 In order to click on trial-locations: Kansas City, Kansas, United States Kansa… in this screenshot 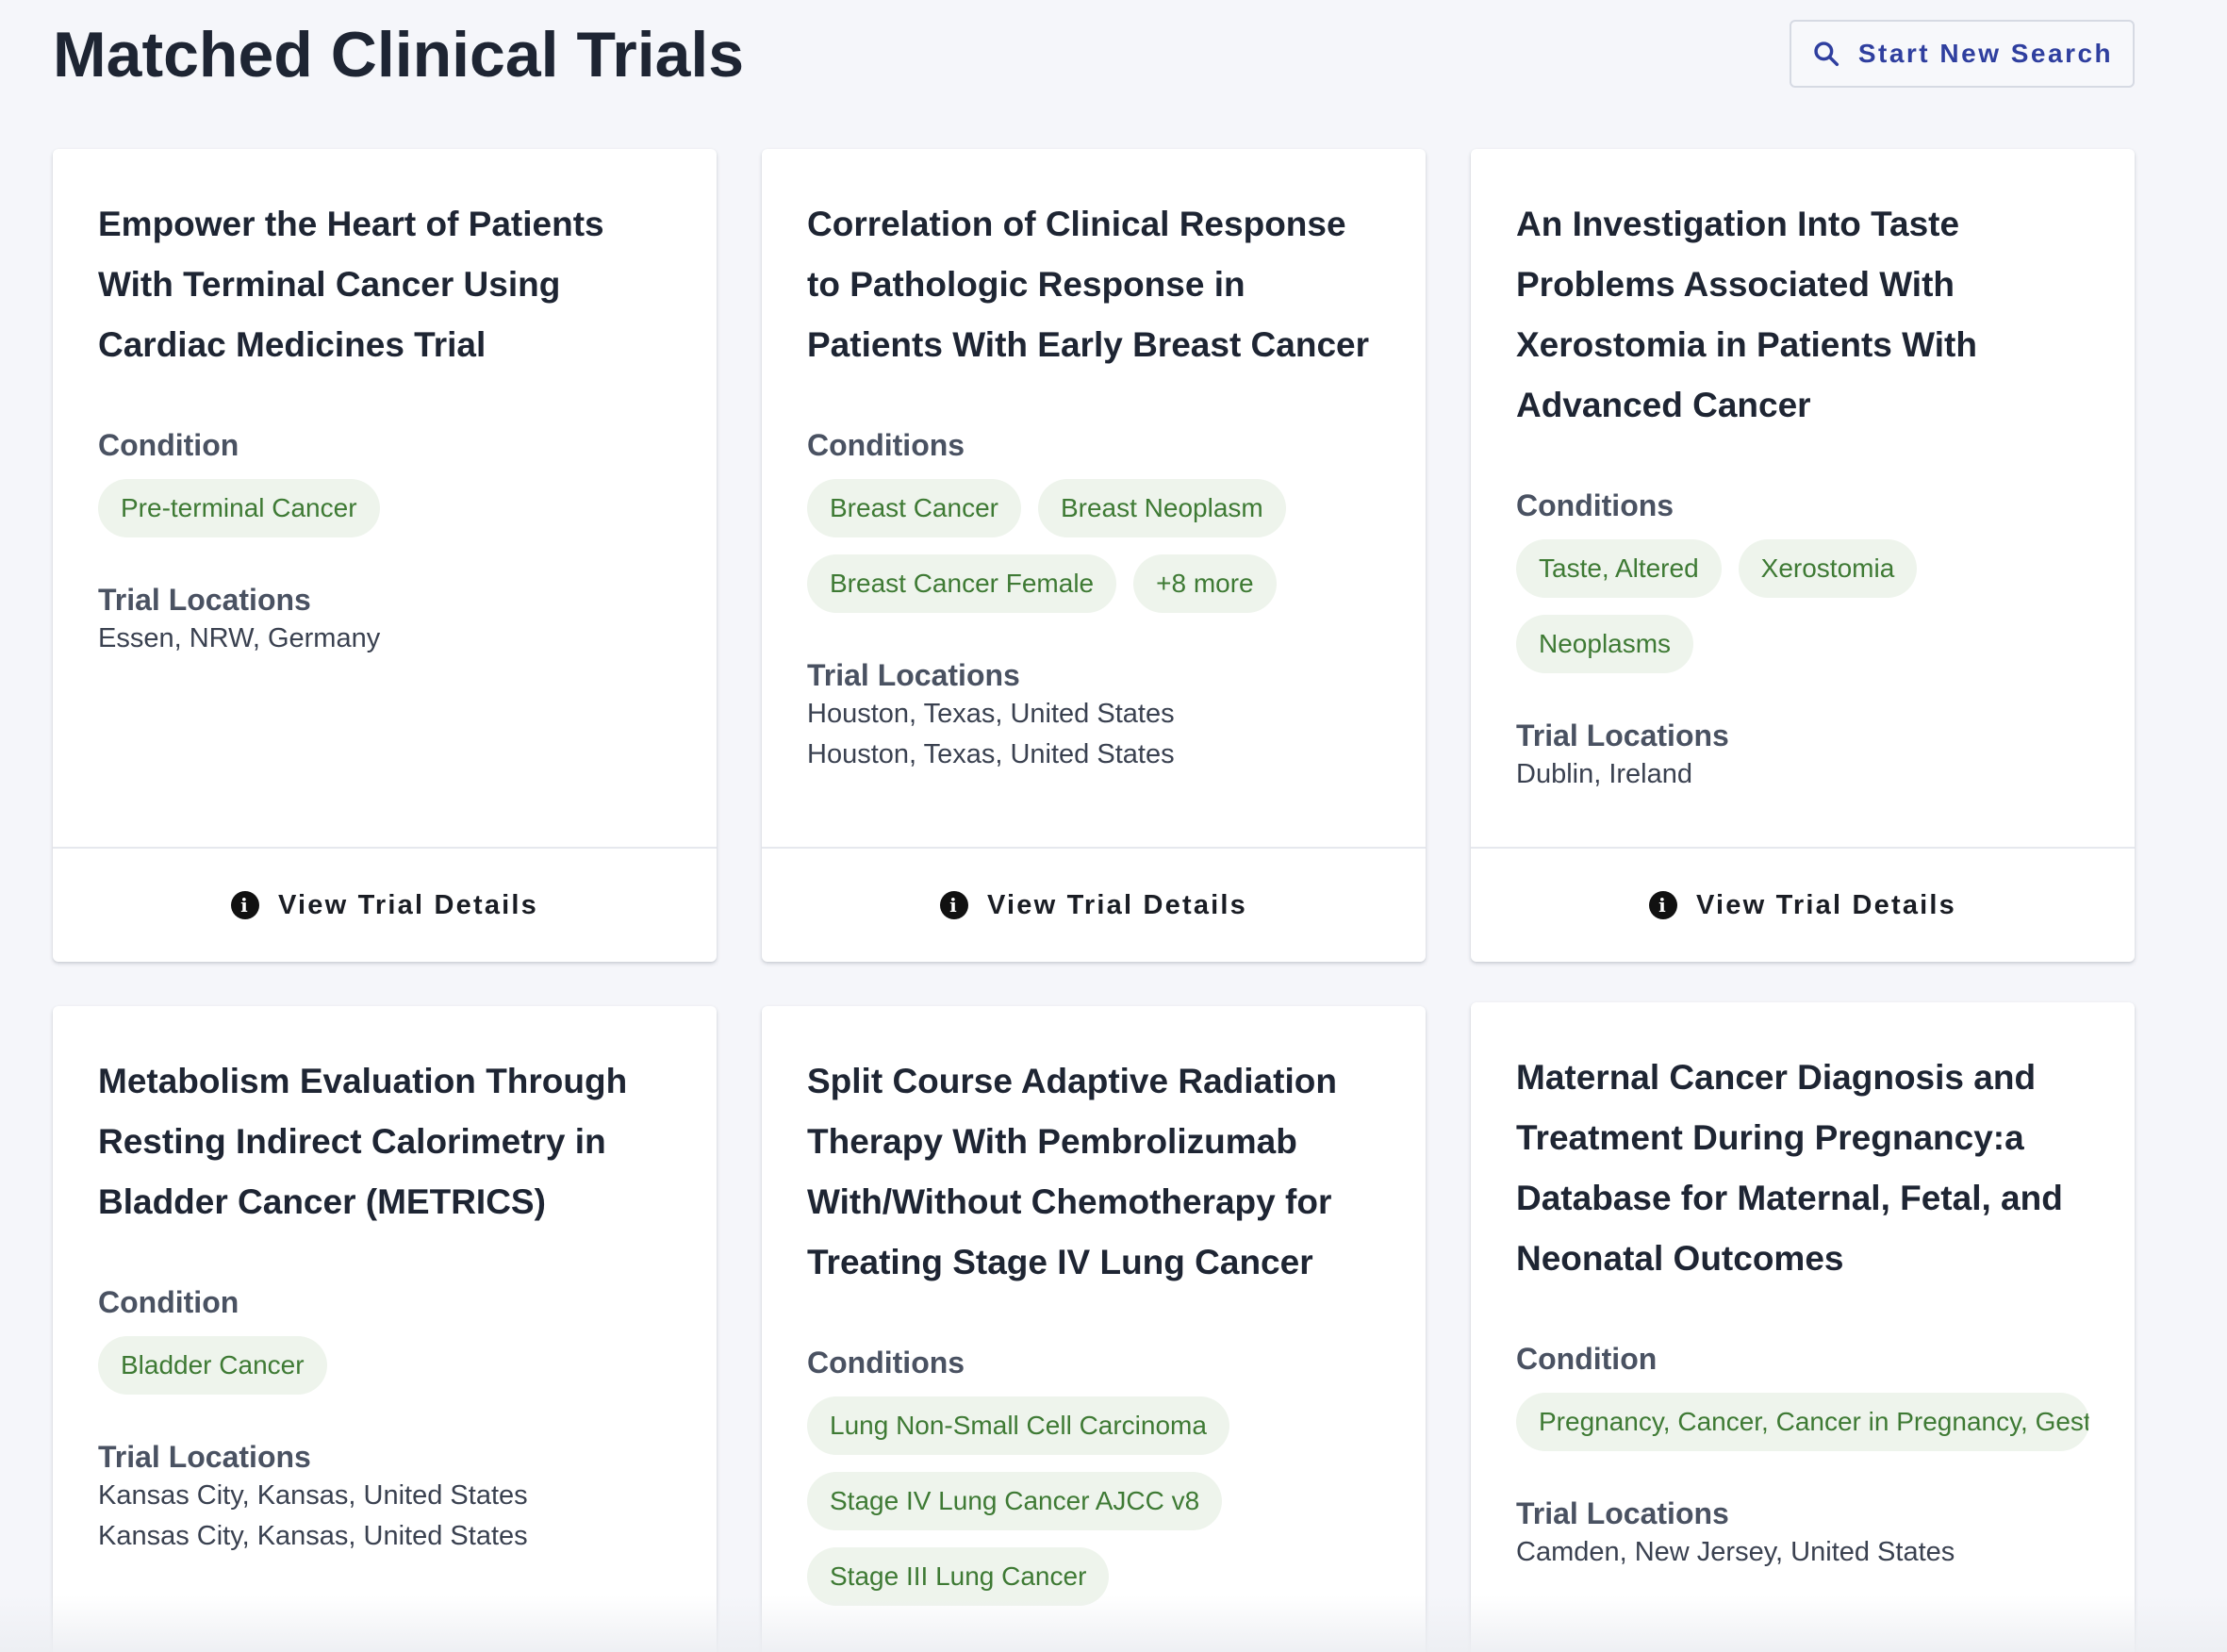, I will do `click(385, 1516)`.